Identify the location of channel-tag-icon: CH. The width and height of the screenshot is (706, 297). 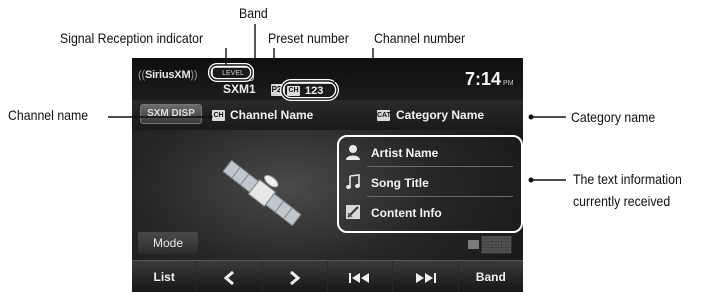
(293, 91).